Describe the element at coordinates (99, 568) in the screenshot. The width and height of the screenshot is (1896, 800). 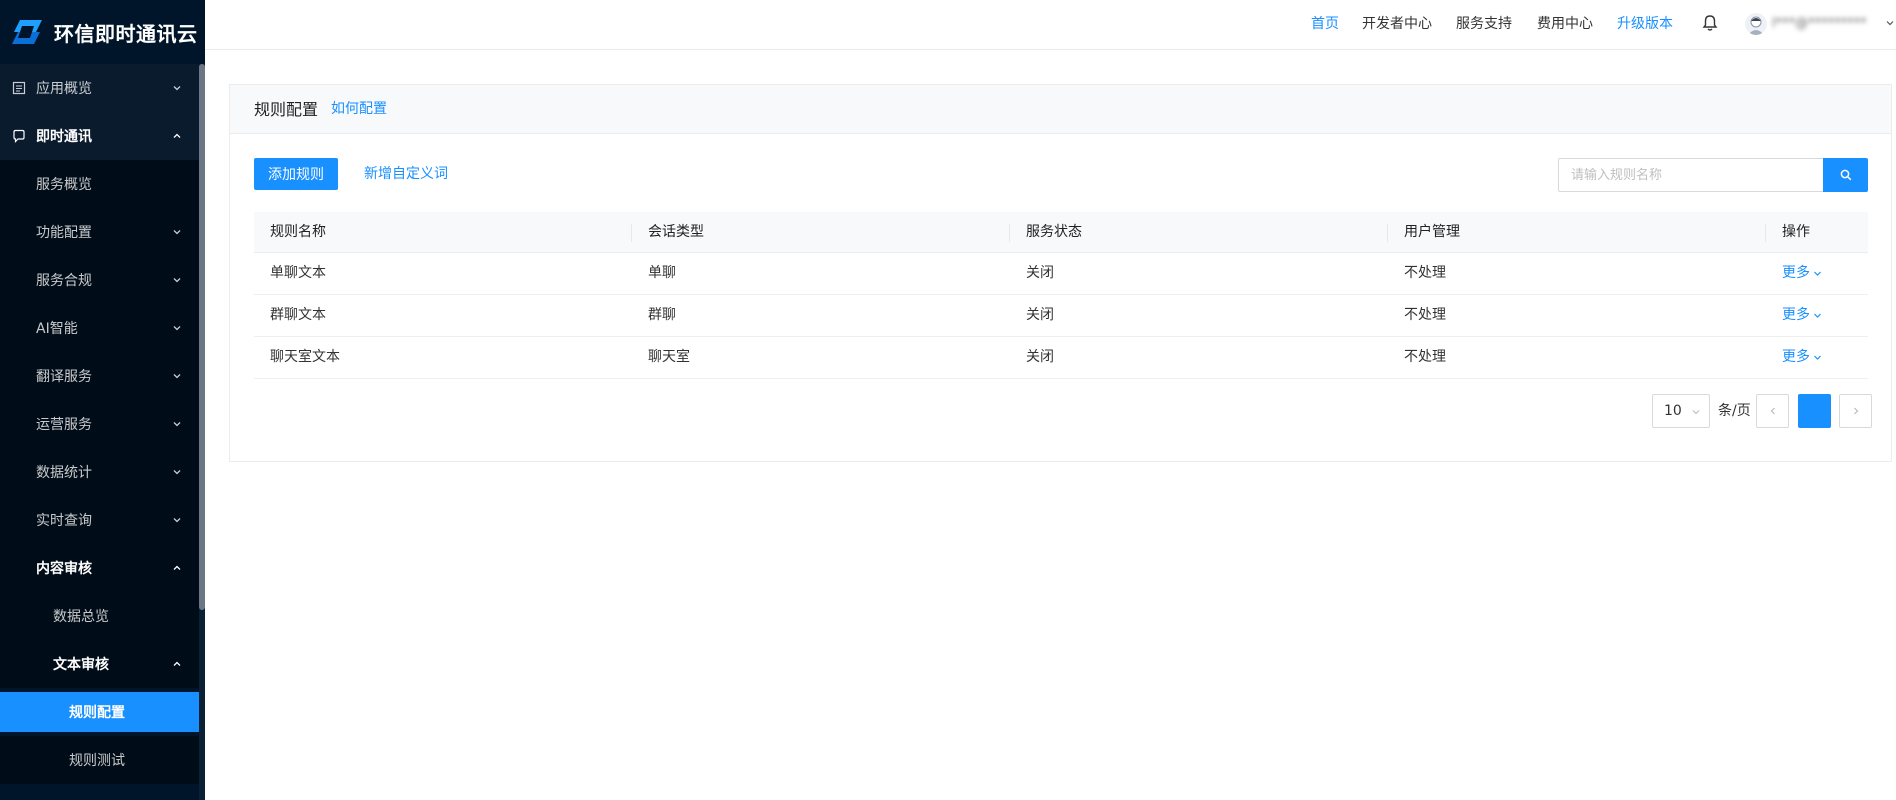
I see `sidebar-item-content-moderation: 内容审核` at that location.